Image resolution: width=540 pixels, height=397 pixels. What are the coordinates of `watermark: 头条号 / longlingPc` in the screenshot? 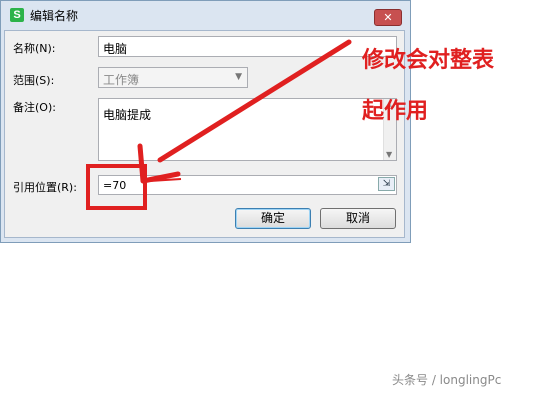 It's located at (447, 380).